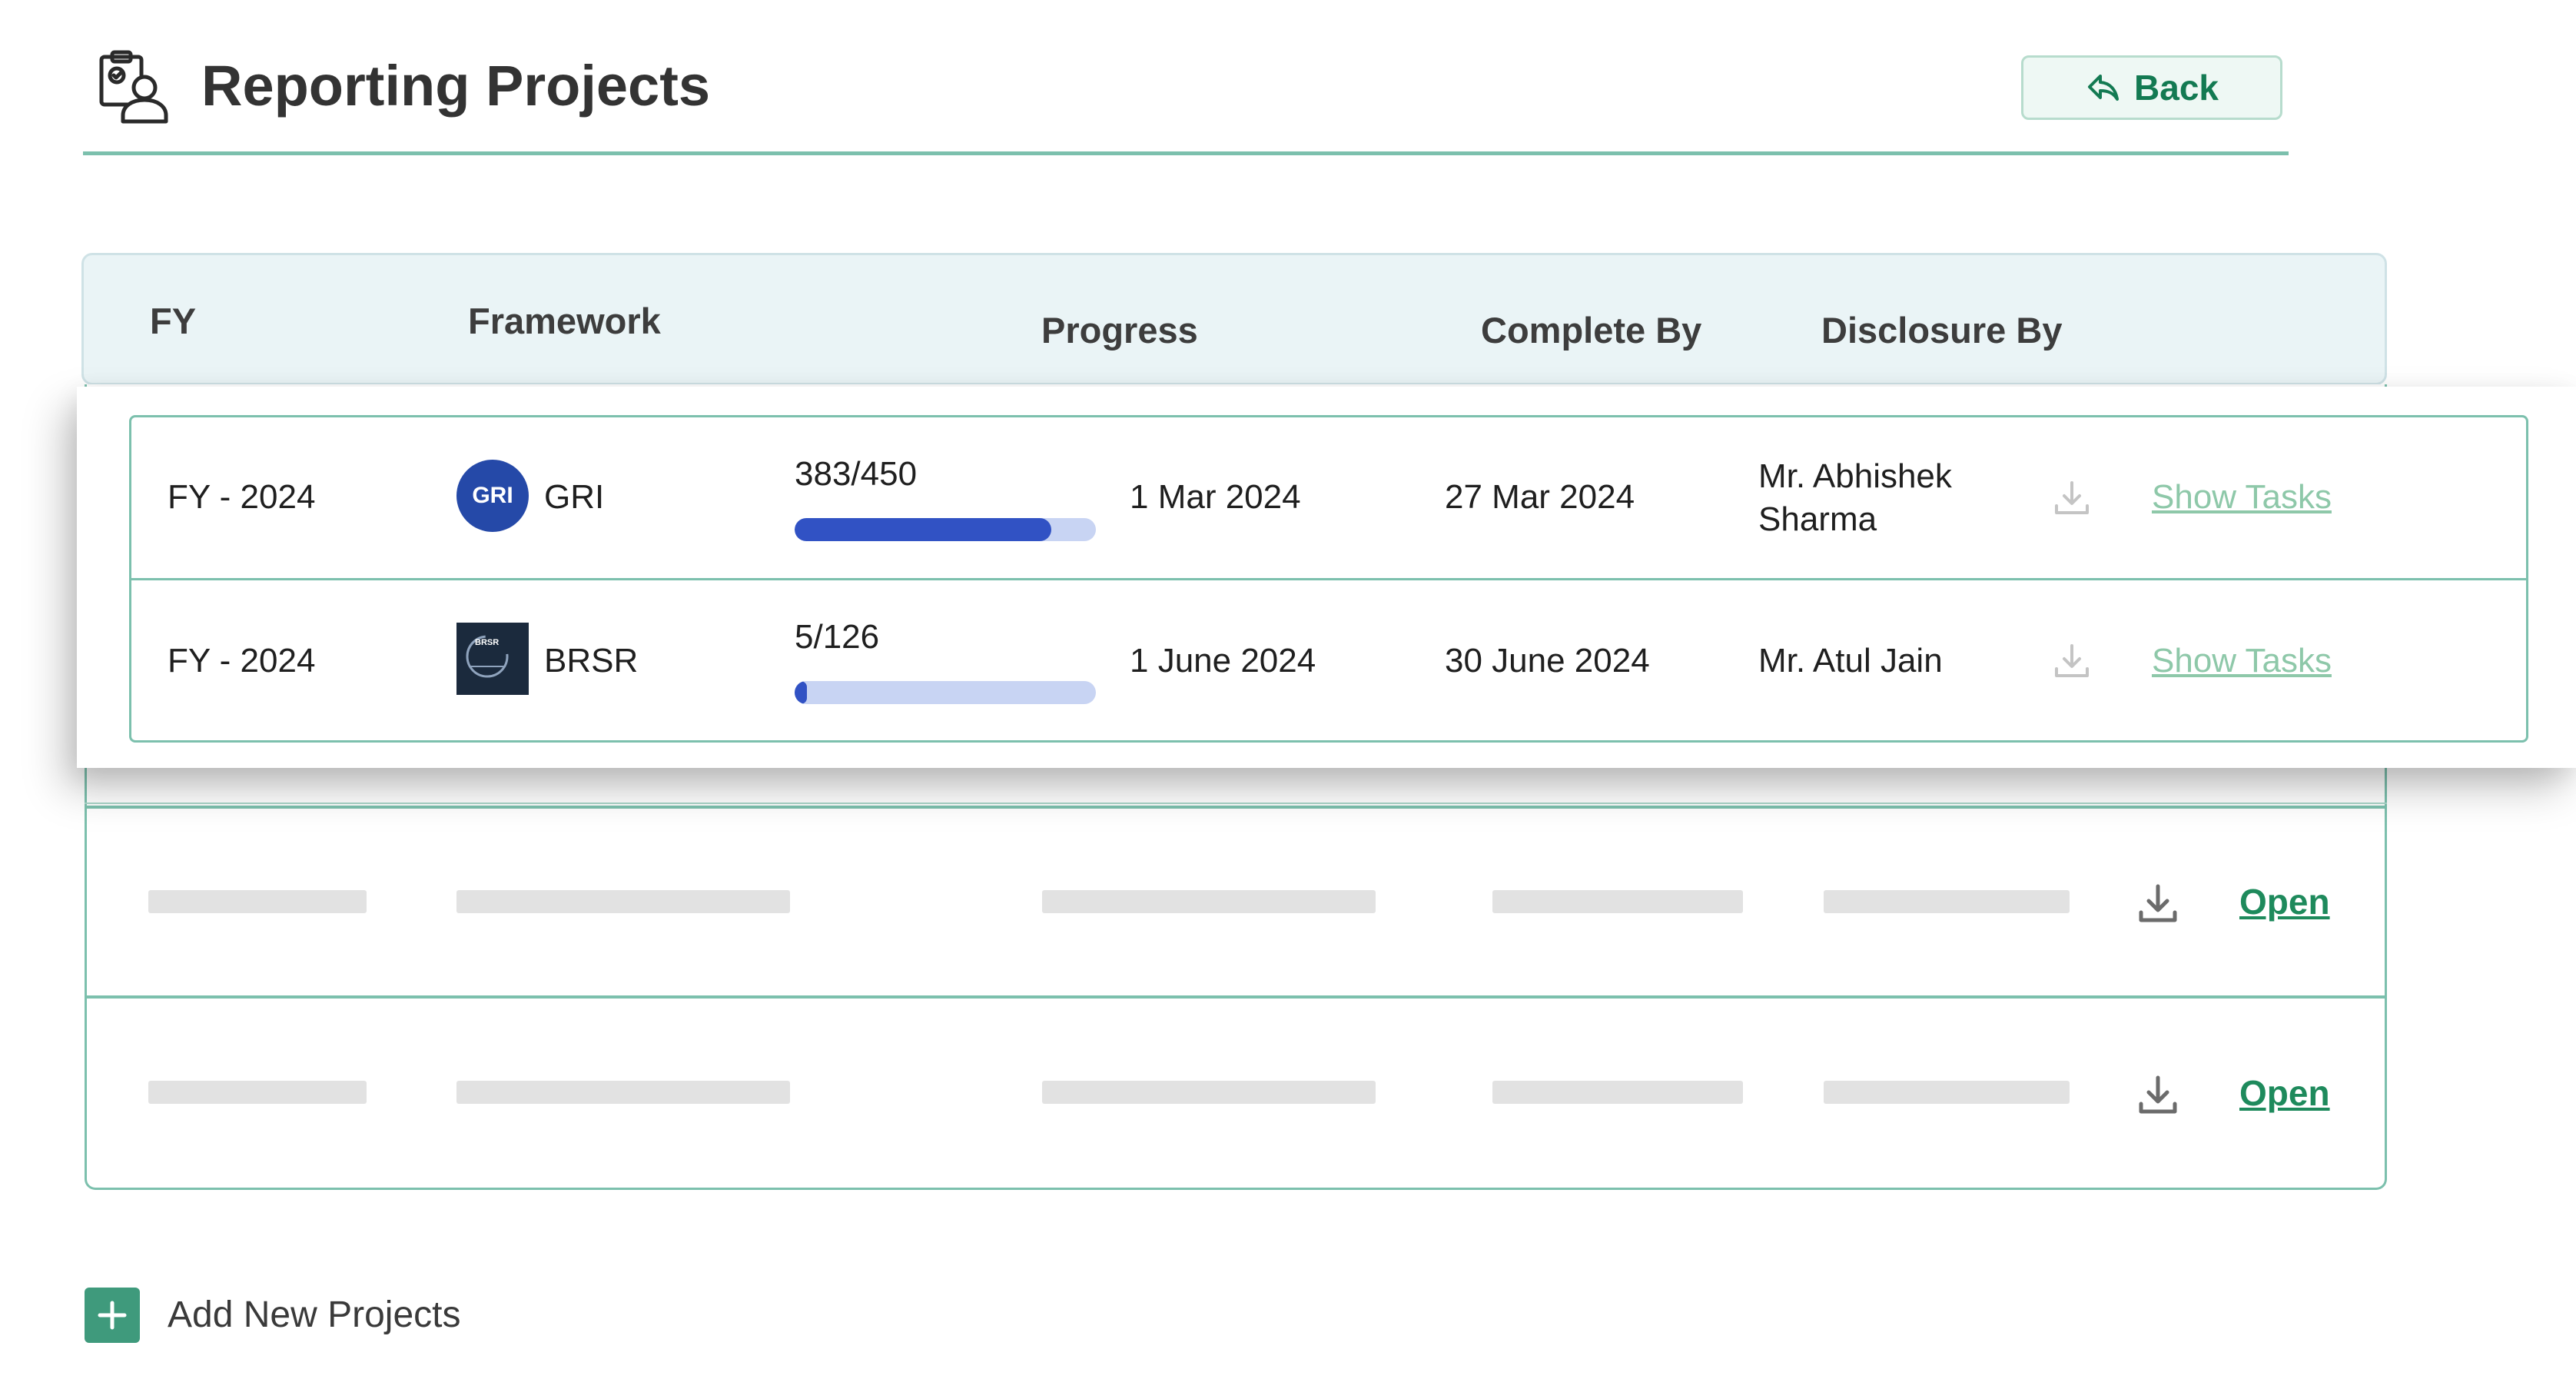 The width and height of the screenshot is (2576, 1399). Describe the element at coordinates (1850, 661) in the screenshot. I see `assignee-cell: Mr. Atul Jain` at that location.